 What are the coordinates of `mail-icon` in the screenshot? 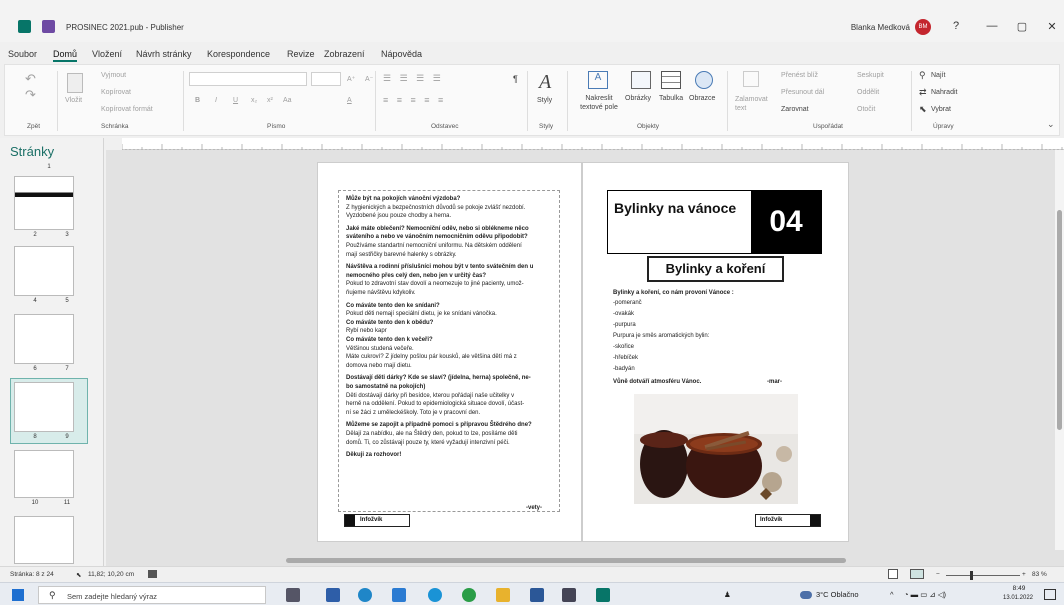 It's located at (399, 595).